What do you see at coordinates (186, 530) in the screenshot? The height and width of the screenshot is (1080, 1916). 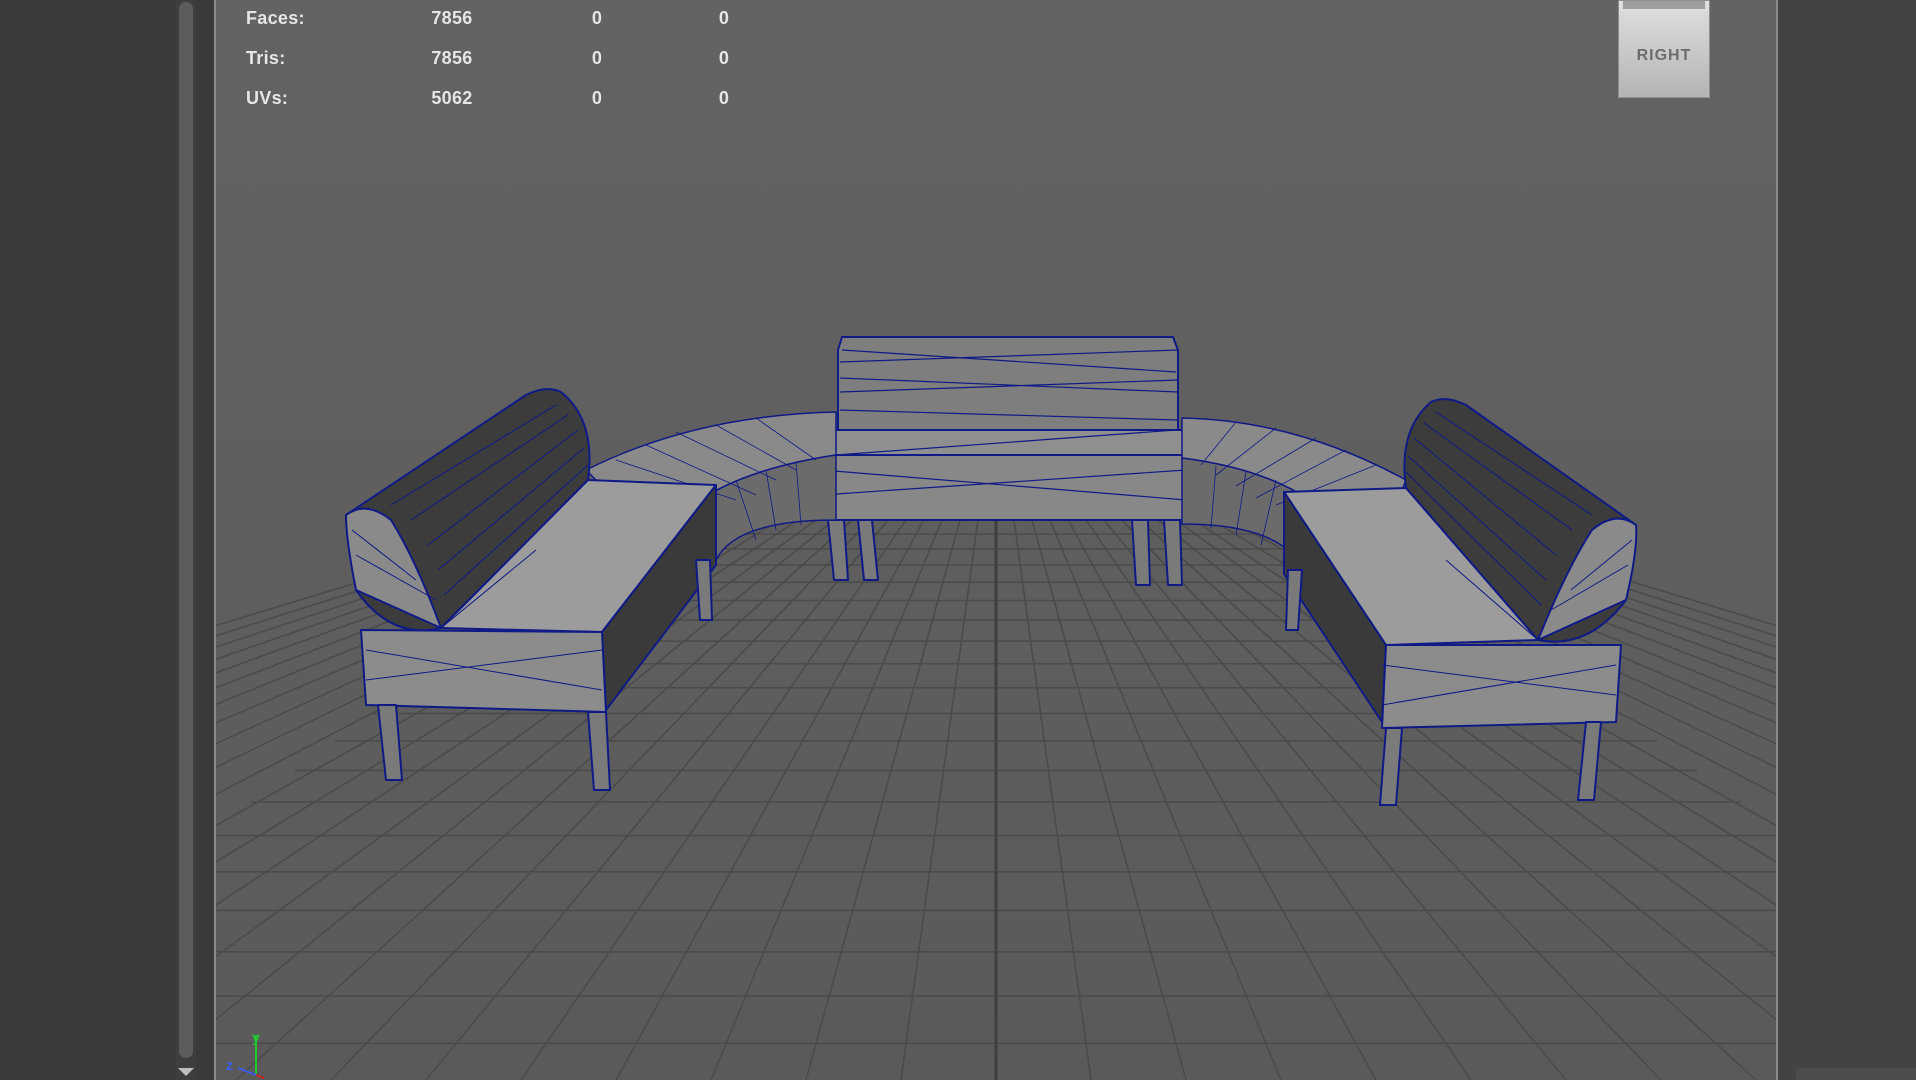 I see `scrollbar-thumb` at bounding box center [186, 530].